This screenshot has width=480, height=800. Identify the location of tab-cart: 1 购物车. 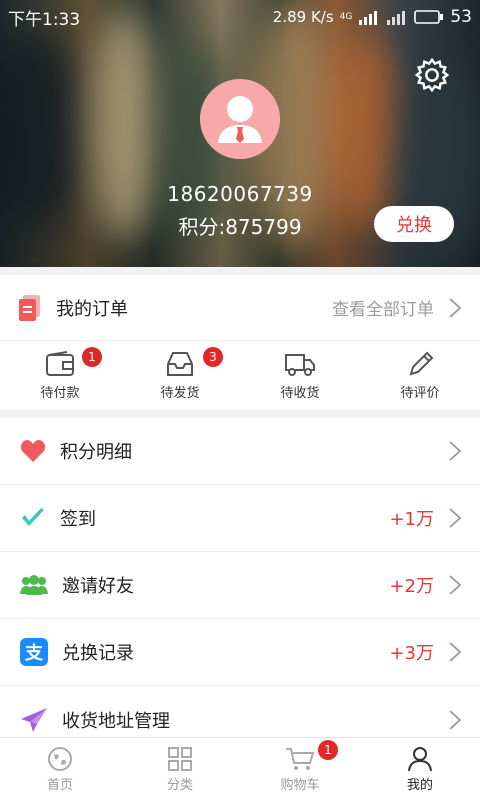
(300, 769).